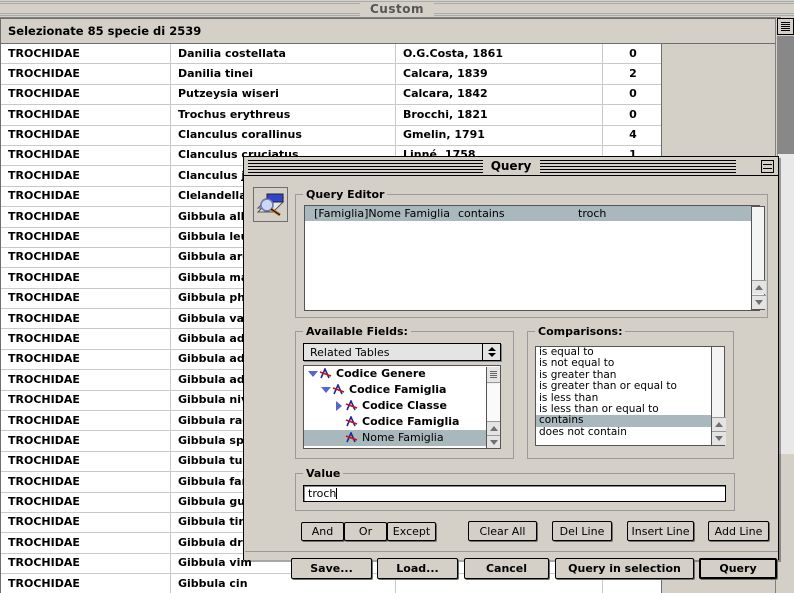  What do you see at coordinates (105, 31) in the screenshot?
I see `selection-status-text: Selezionate 85 specie di 2539` at bounding box center [105, 31].